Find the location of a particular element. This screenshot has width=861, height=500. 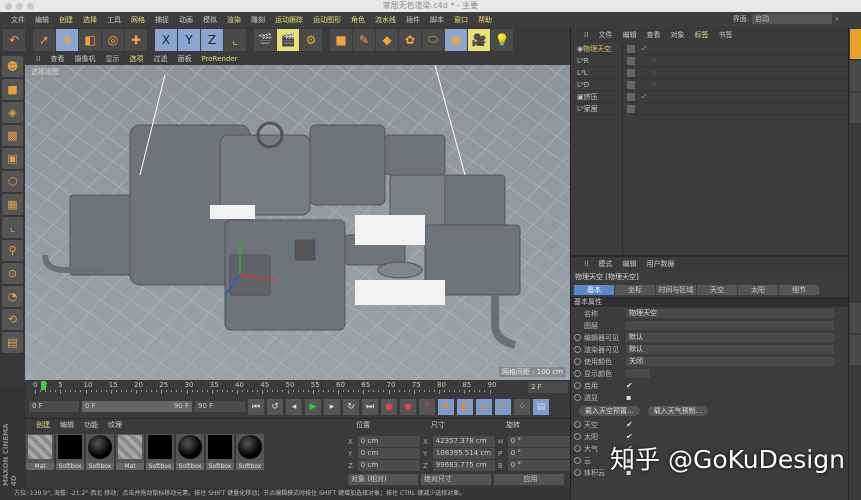

end-frame-field: 90 F is located at coordinates (220, 406).